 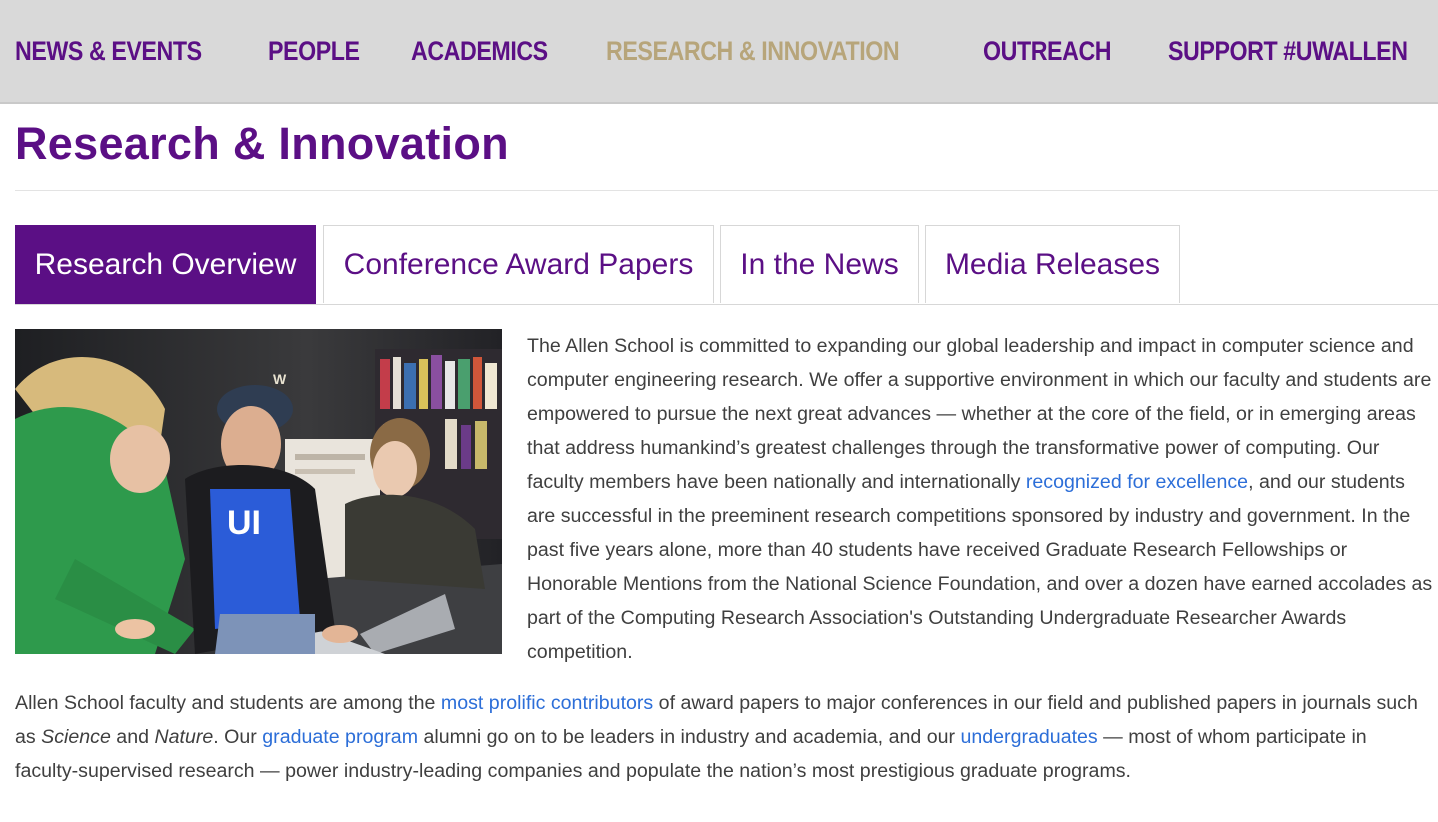 What do you see at coordinates (314, 51) in the screenshot?
I see `nav-people: PEOPLE` at bounding box center [314, 51].